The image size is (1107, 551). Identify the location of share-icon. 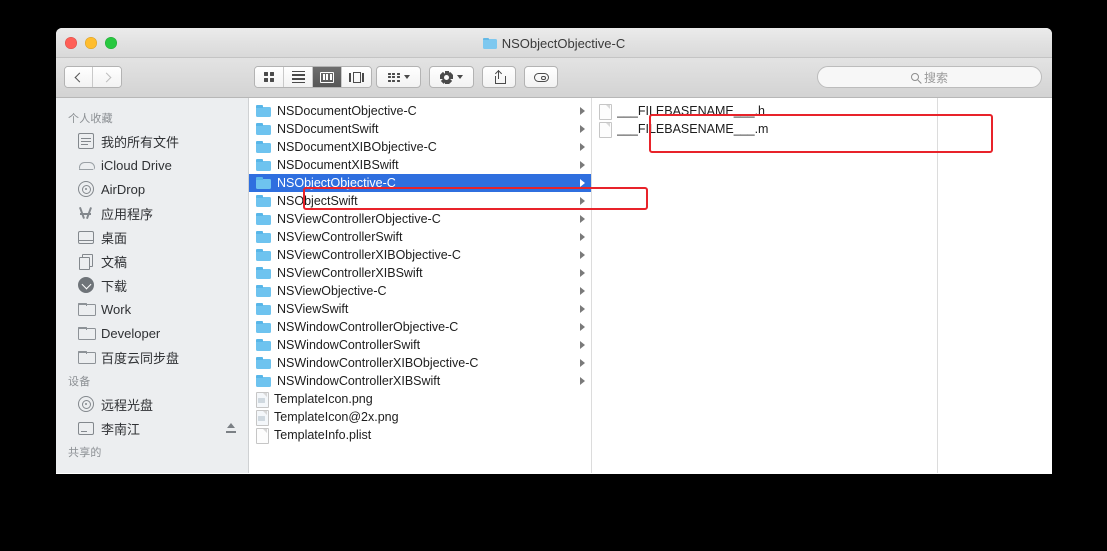
(500, 76).